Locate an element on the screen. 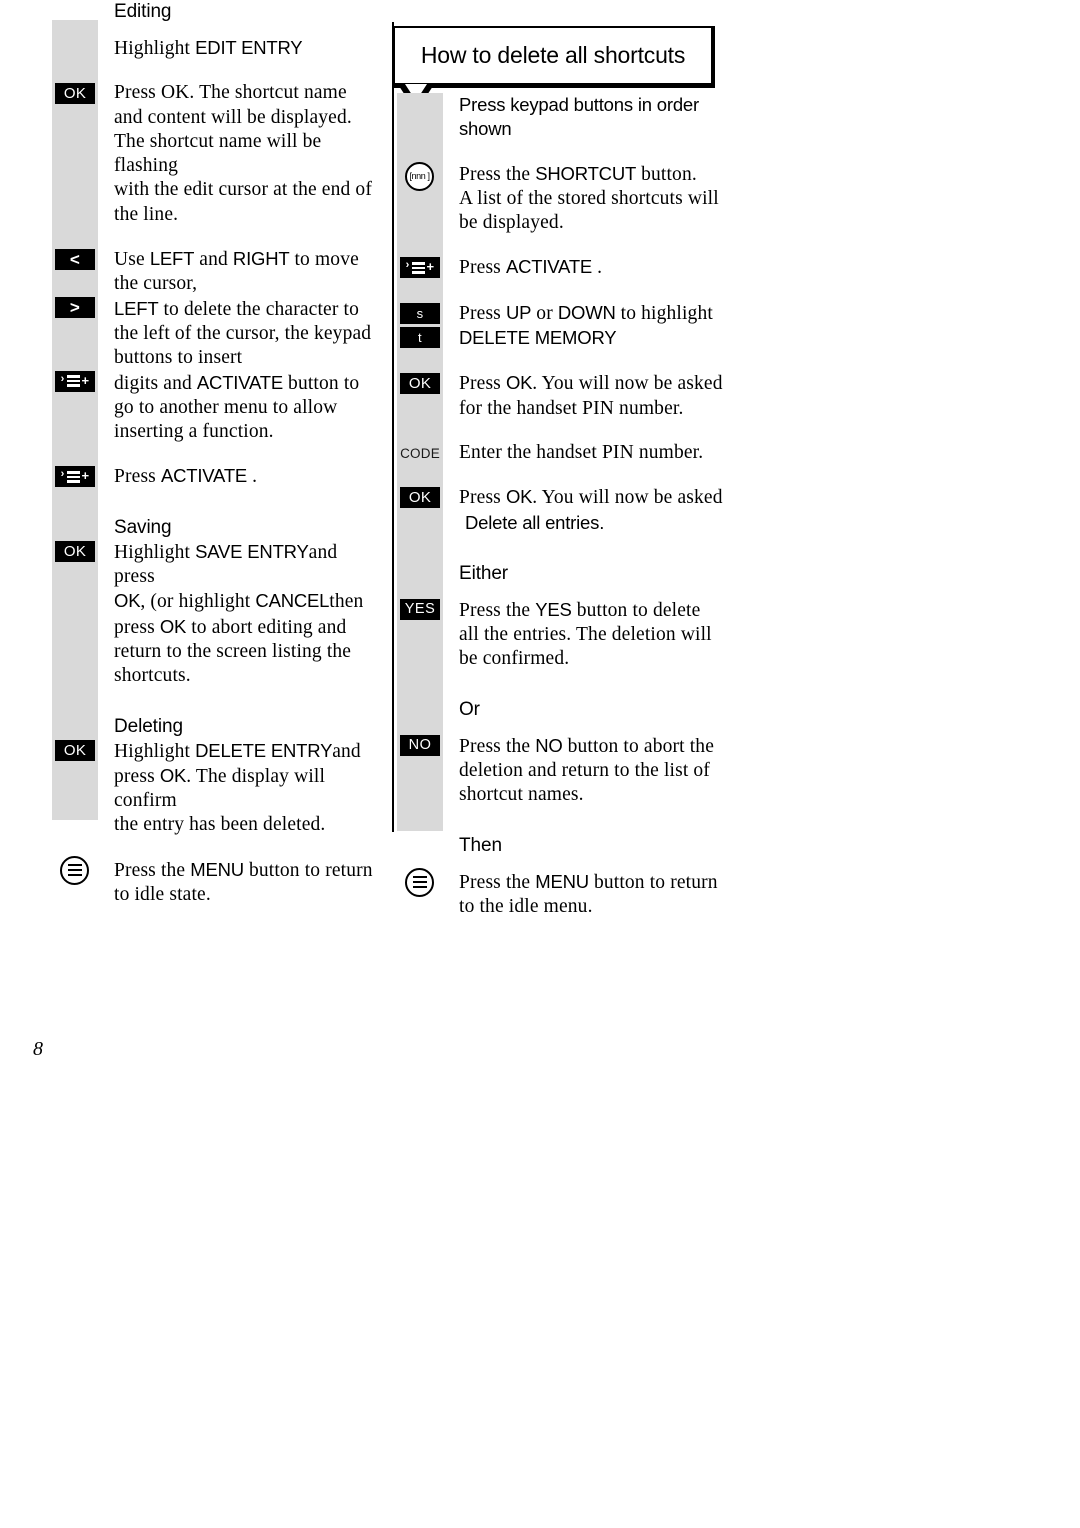  text-suffix: to move is located at coordinates (324, 260).